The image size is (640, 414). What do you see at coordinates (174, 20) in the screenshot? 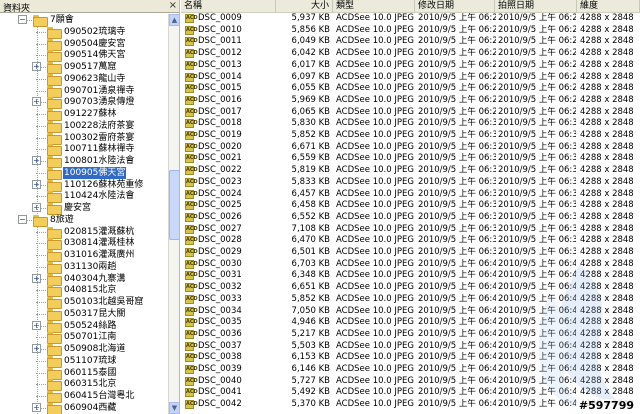
I see `scroll-up-icon: ▲` at bounding box center [174, 20].